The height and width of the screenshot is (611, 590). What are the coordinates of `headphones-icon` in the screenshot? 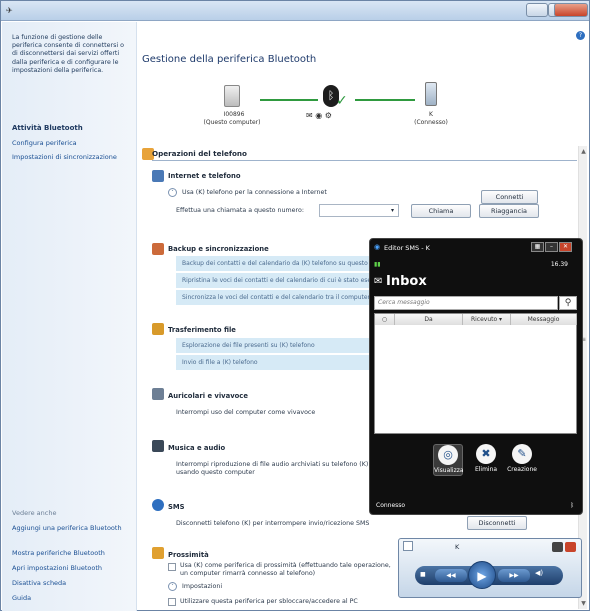 It's located at (158, 446).